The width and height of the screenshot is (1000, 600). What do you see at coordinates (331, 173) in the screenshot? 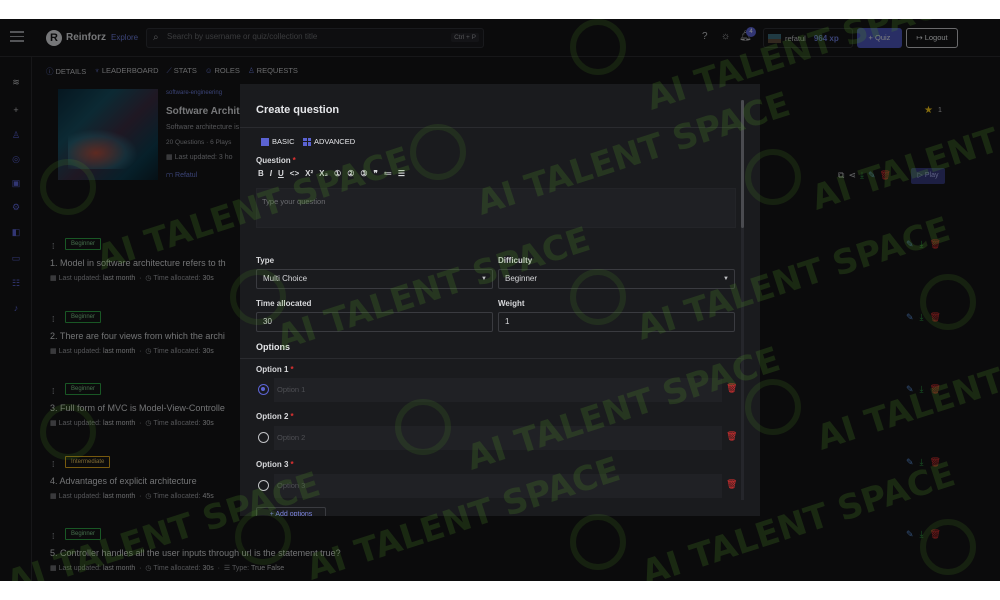
I see `editor-toolbar: B I U <> X² X₂ ① ② ③ ❞ ≔ ☰` at bounding box center [331, 173].